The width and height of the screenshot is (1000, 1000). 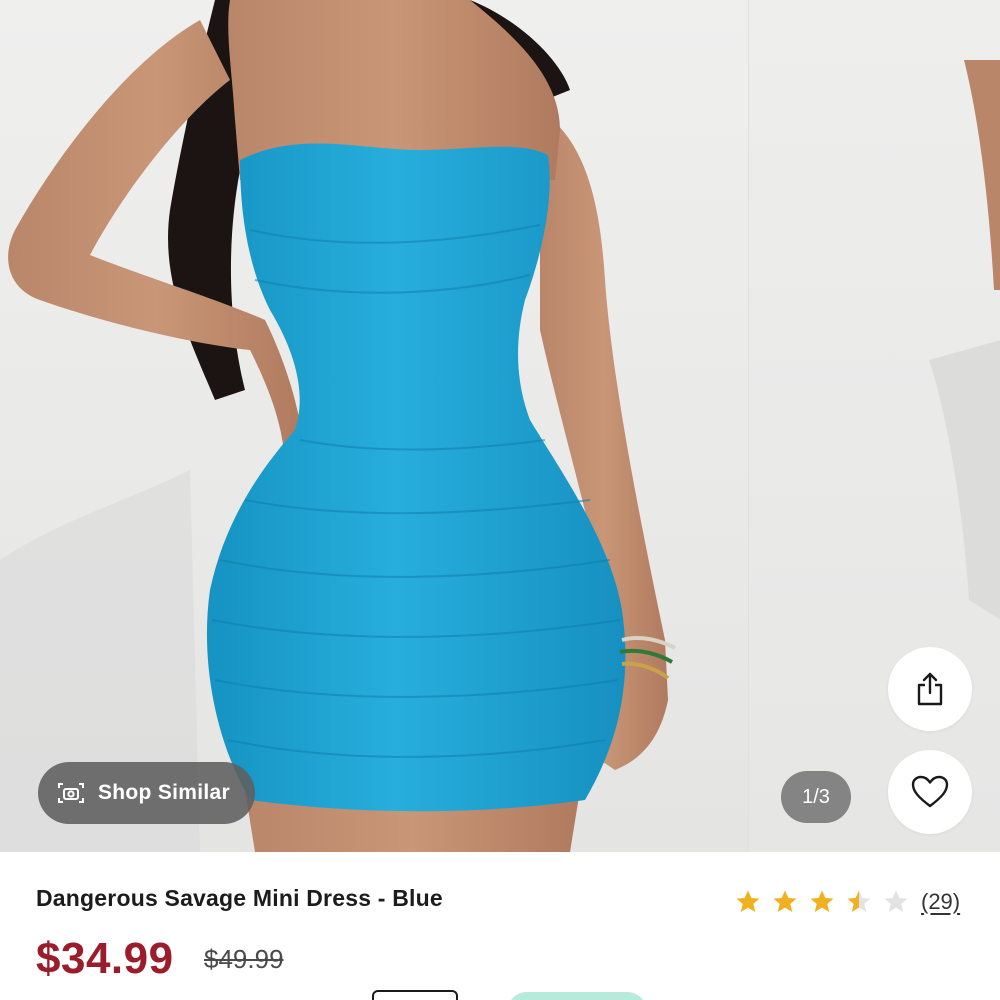 I want to click on product-title: Dangerous Savage Mini Dress - Blue, so click(x=239, y=898).